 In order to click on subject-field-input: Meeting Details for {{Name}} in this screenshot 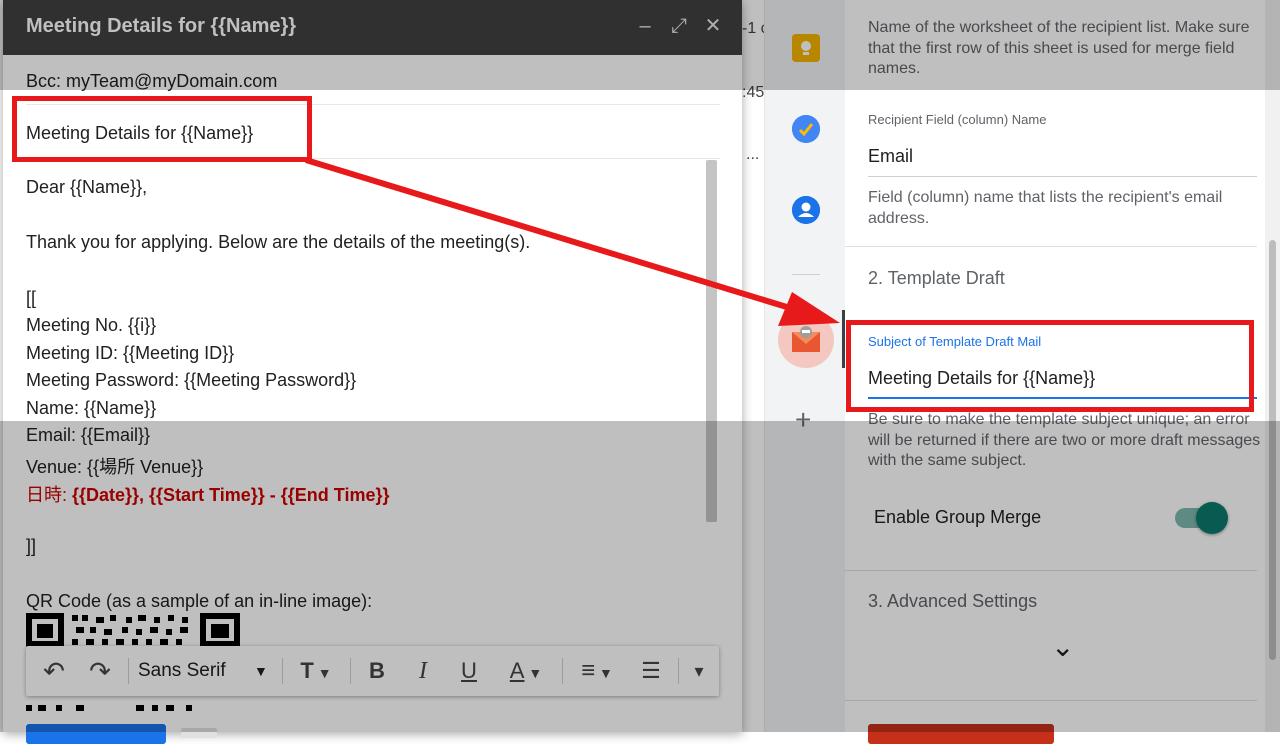, I will do `click(981, 378)`.